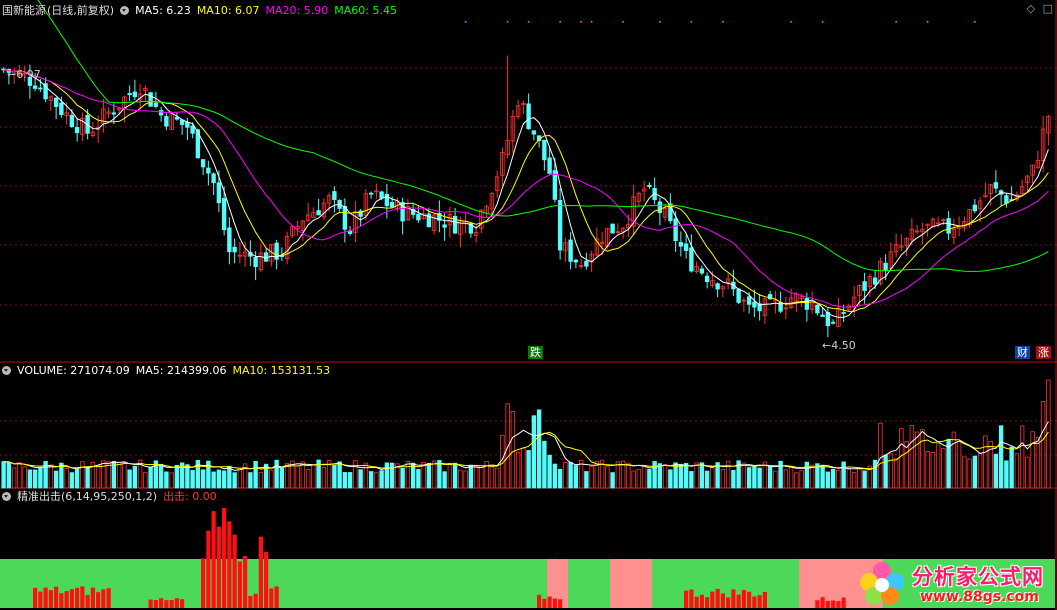 This screenshot has width=1057, height=610. What do you see at coordinates (228, 10) in the screenshot?
I see `ma10-value: MA10: 6.07` at bounding box center [228, 10].